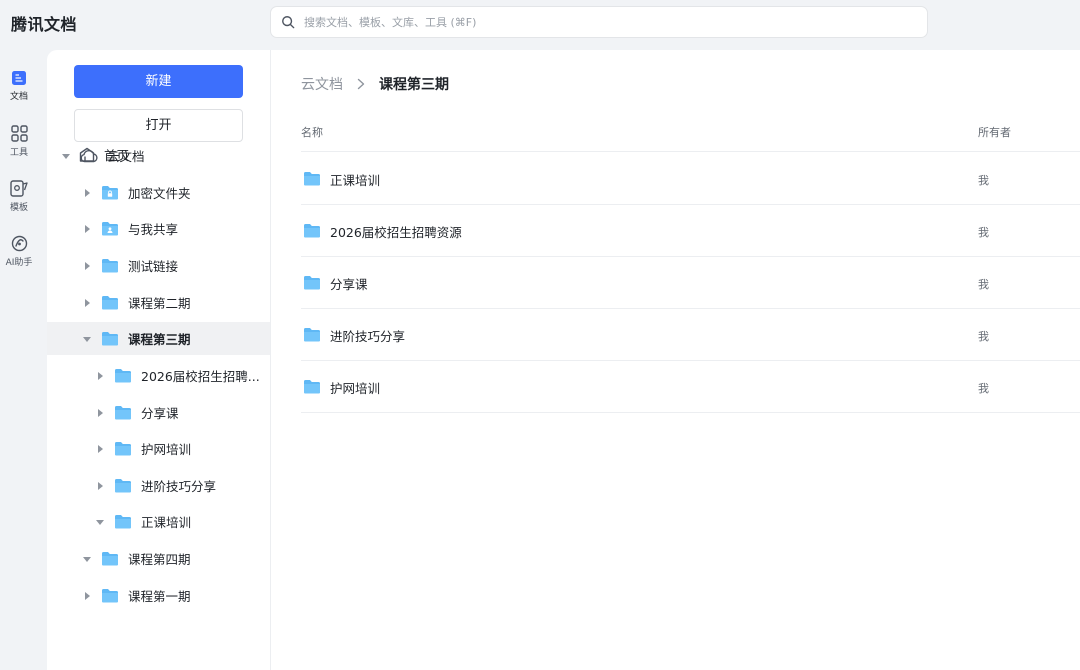 The width and height of the screenshot is (1080, 670). I want to click on sidebar-folder-item: 课程第三期, so click(158, 338).